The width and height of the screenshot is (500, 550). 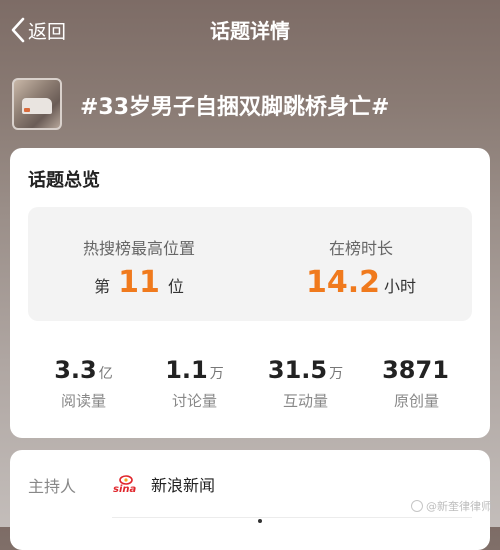 I want to click on stat-label: 阅读量, so click(x=83, y=401).